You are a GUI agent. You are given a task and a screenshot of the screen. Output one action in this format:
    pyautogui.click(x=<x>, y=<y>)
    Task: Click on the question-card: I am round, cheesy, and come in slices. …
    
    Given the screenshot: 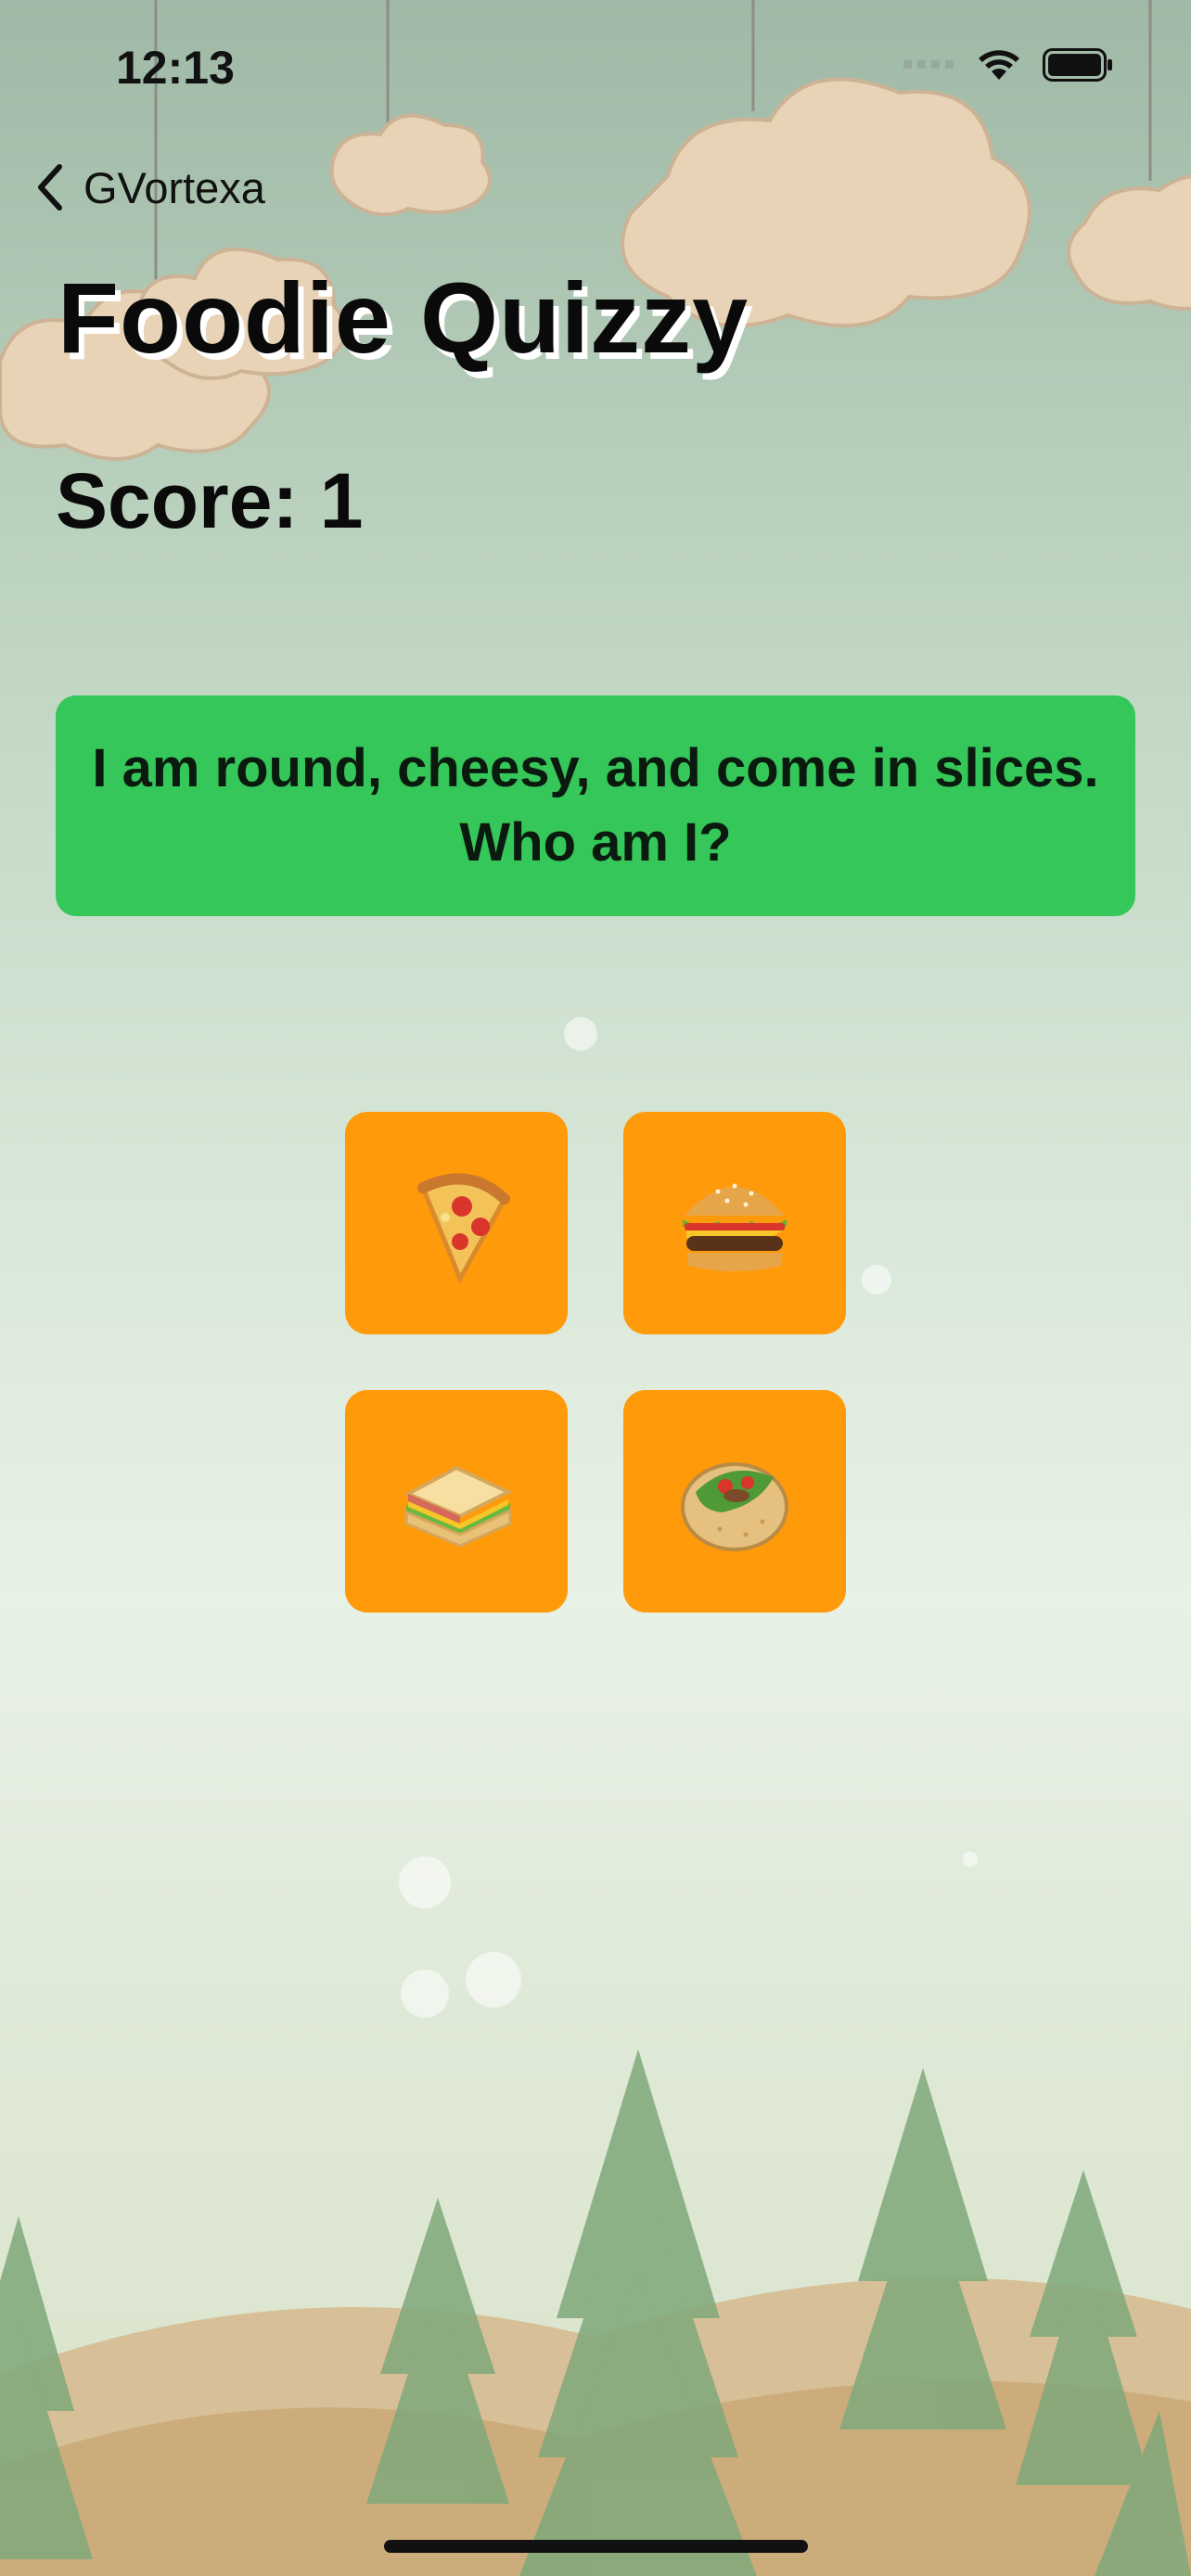 What is the action you would take?
    pyautogui.click(x=595, y=806)
    